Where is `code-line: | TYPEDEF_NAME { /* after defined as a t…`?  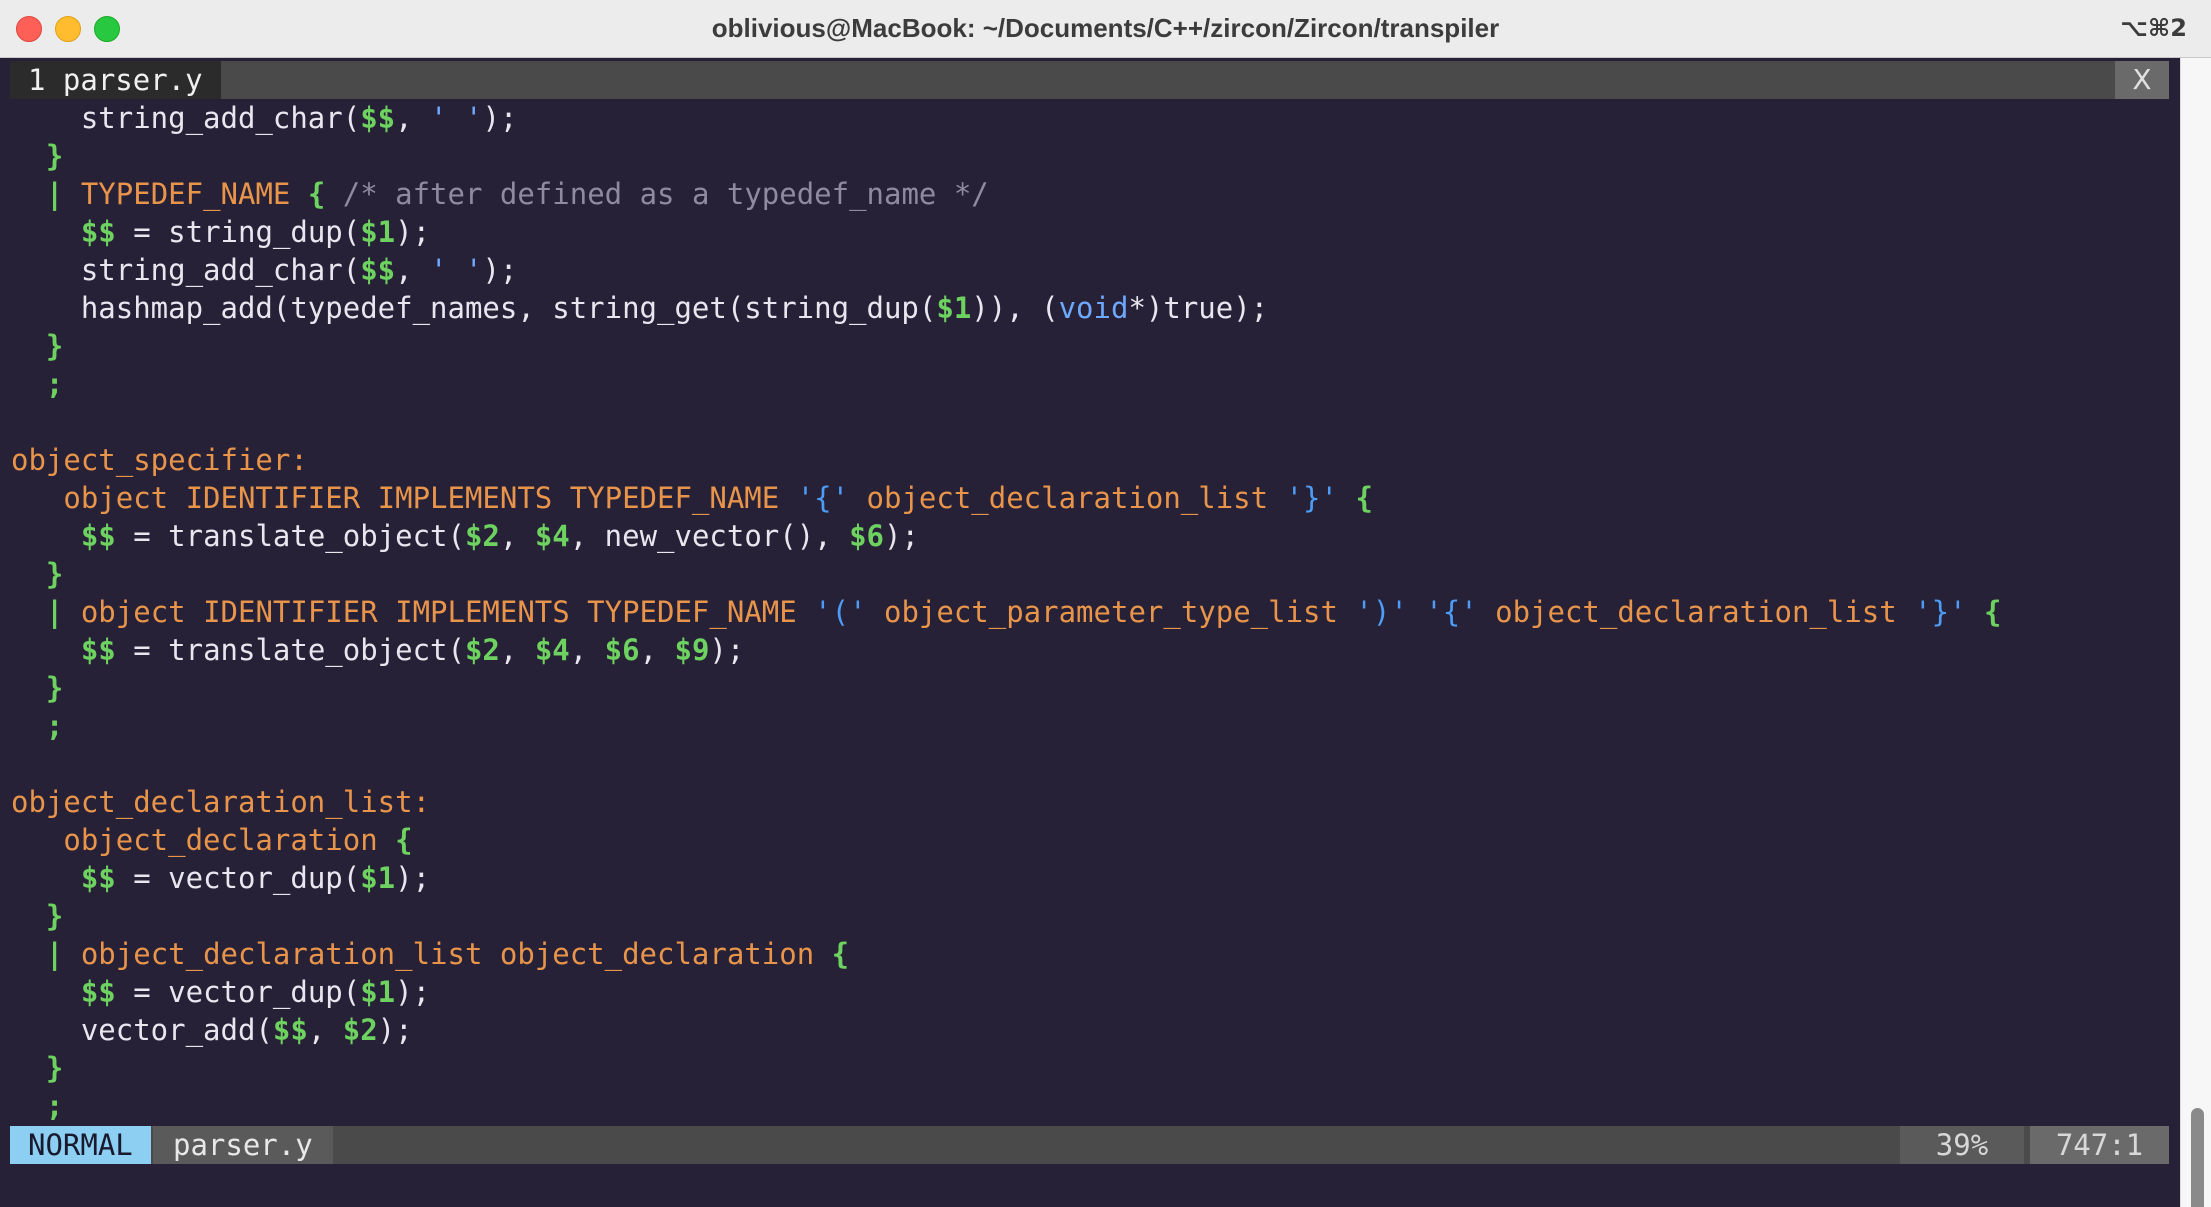 code-line: | TYPEDEF_NAME { /* after defined as a t… is located at coordinates (500, 194).